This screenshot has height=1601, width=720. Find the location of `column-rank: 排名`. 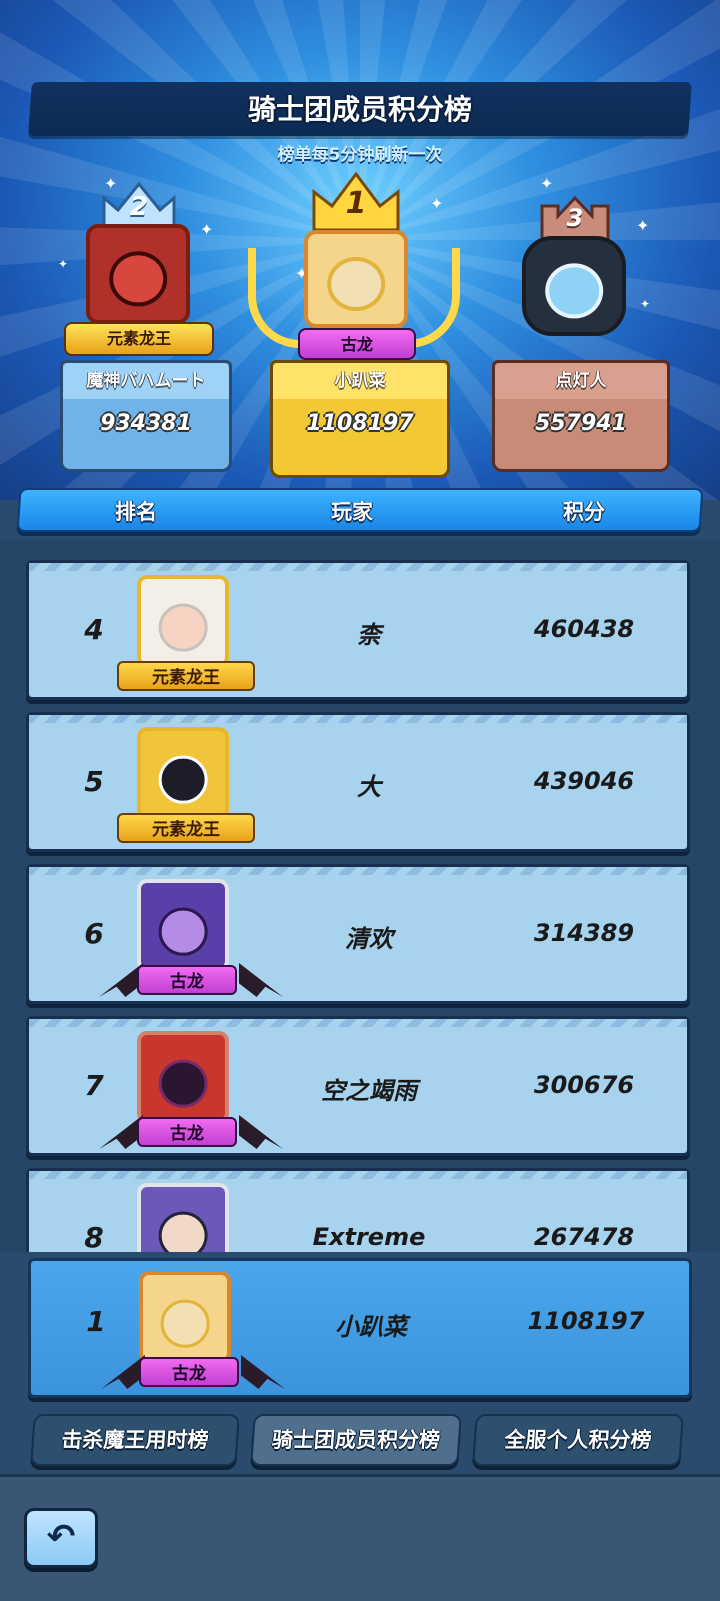

column-rank: 排名 is located at coordinates (136, 512).